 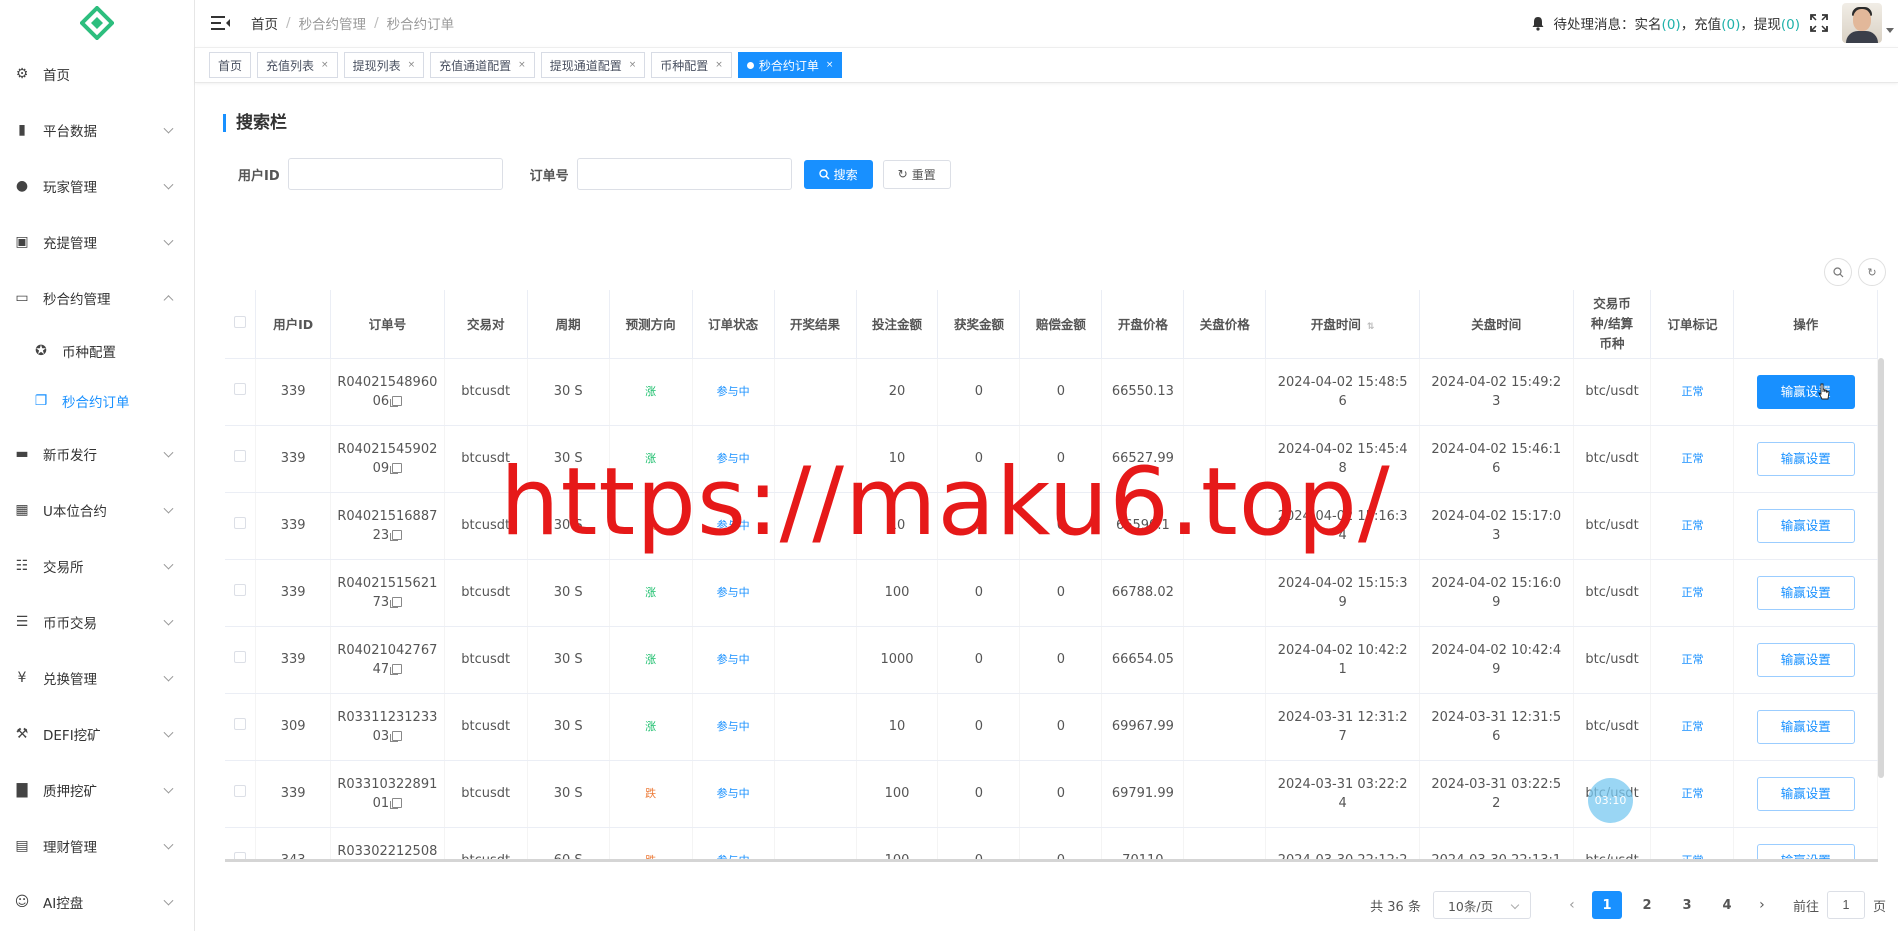 What do you see at coordinates (733, 726) in the screenshot?
I see `status-tag: 参与中` at bounding box center [733, 726].